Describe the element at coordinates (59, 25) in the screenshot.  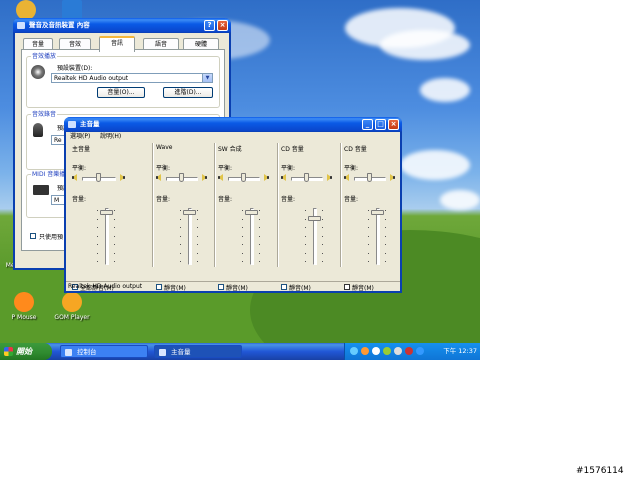
I see `window-title: 聲音及音訊裝置 內容` at that location.